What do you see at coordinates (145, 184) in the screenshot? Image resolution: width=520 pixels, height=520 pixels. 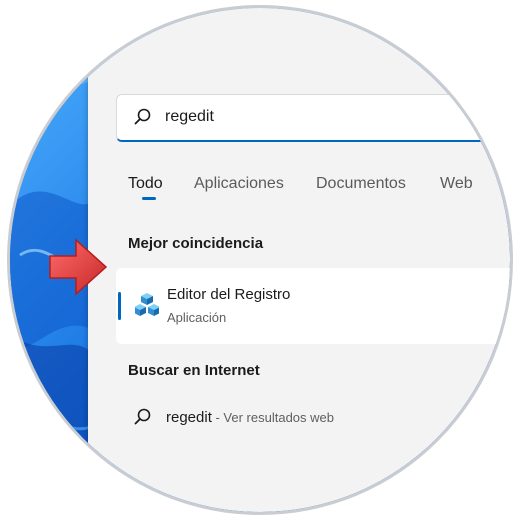 I see `tab-todo: Todo` at bounding box center [145, 184].